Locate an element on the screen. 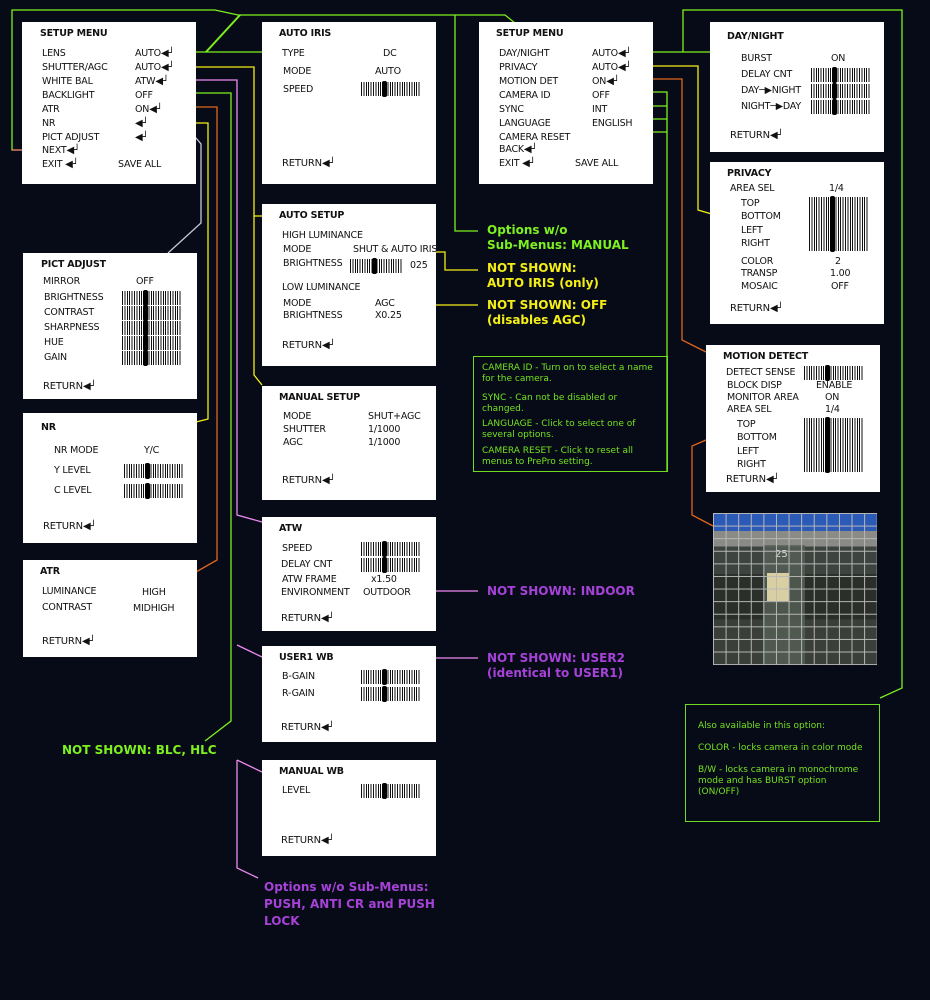 The image size is (930, 1000). mode-value: AUTO is located at coordinates (388, 71).